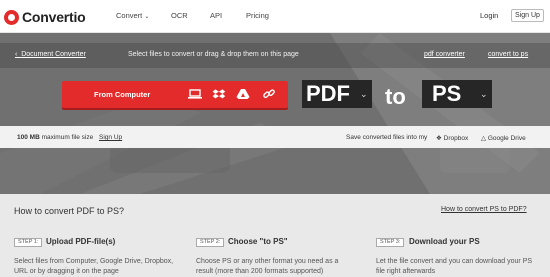 The image size is (550, 277). I want to click on login-link: Login, so click(489, 15).